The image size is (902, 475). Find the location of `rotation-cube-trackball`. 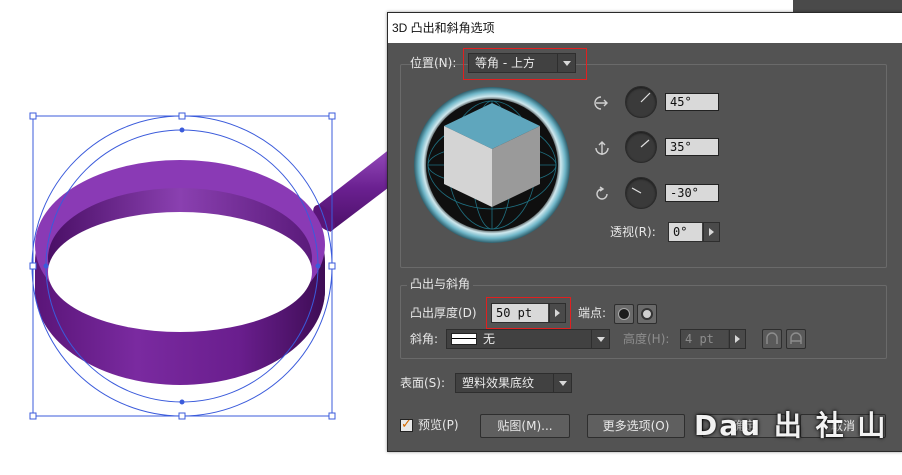

rotation-cube-trackball is located at coordinates (492, 165).